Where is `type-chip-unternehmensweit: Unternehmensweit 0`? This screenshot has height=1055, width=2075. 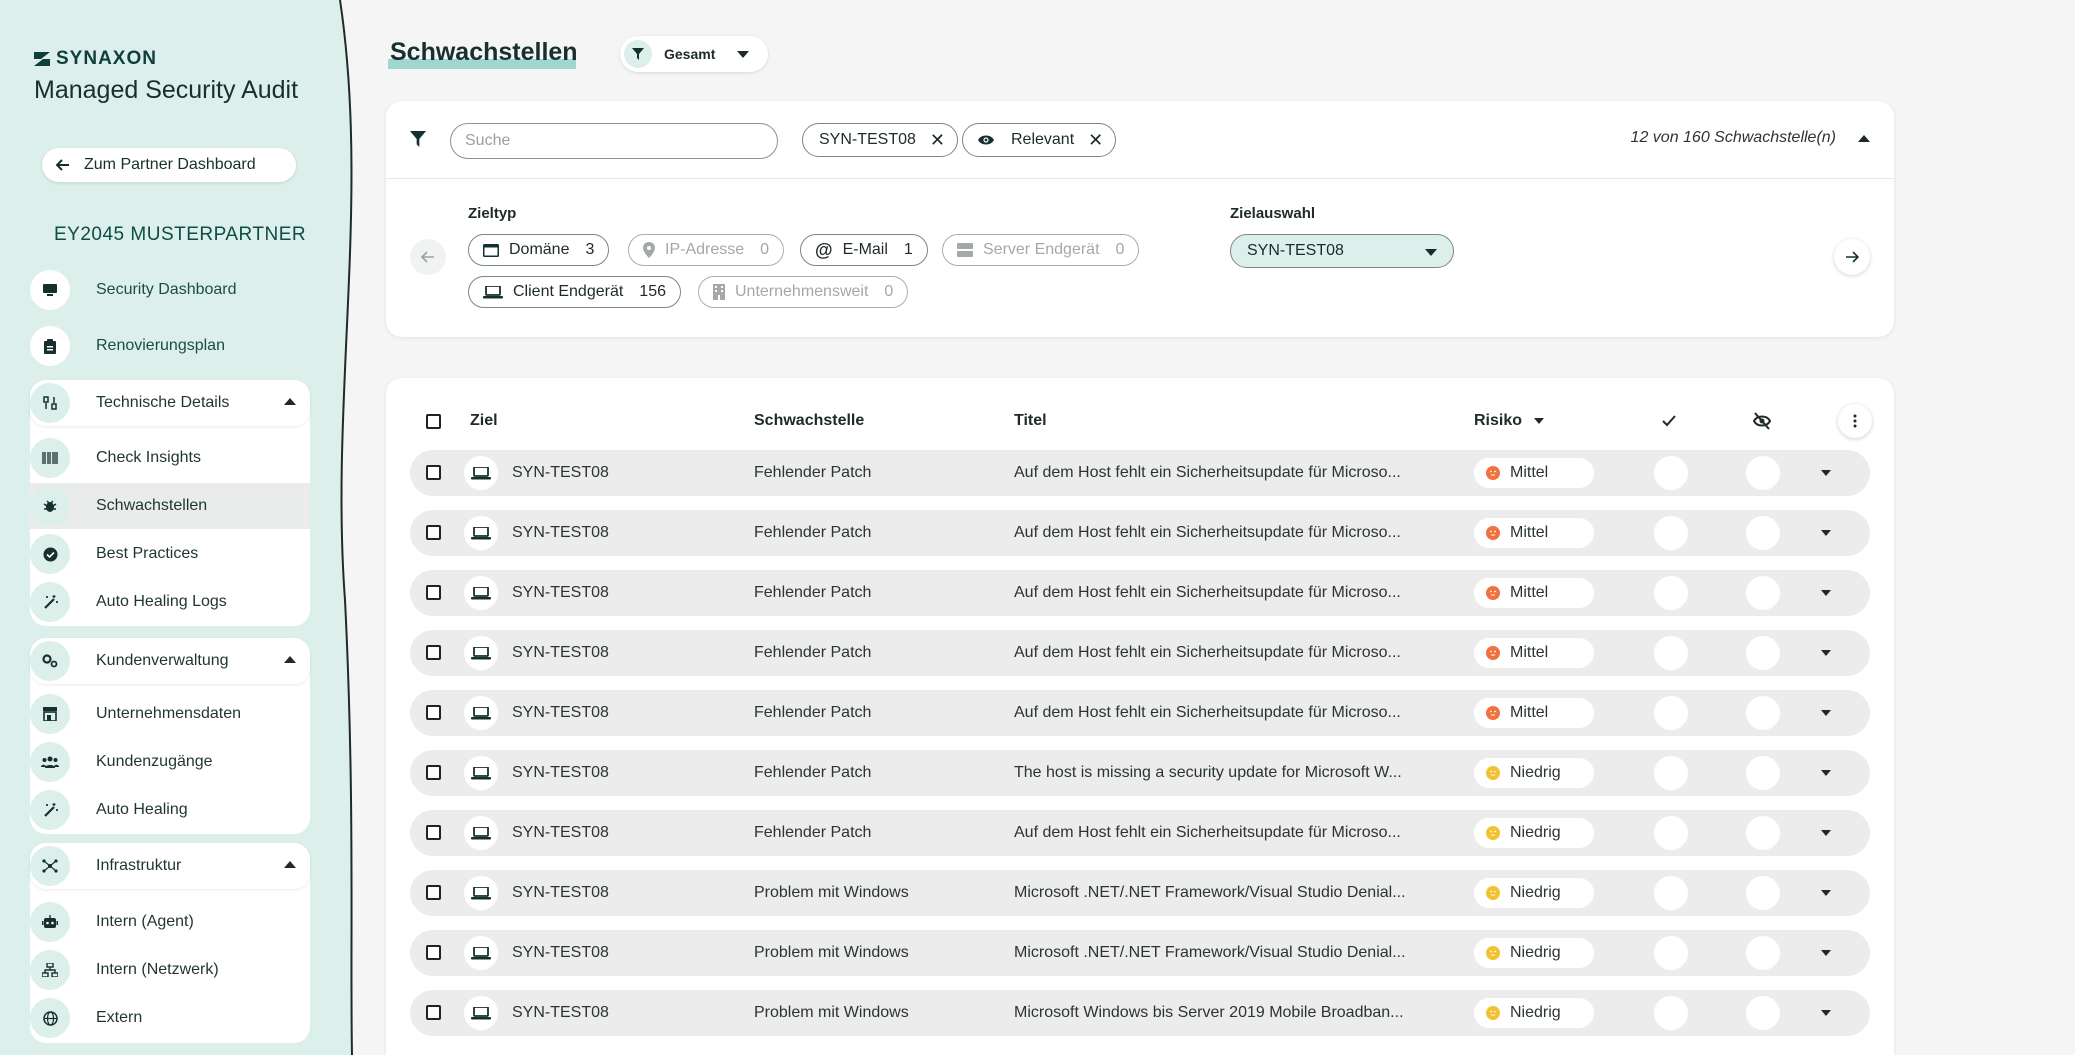 type-chip-unternehmensweit: Unternehmensweit 0 is located at coordinates (803, 292).